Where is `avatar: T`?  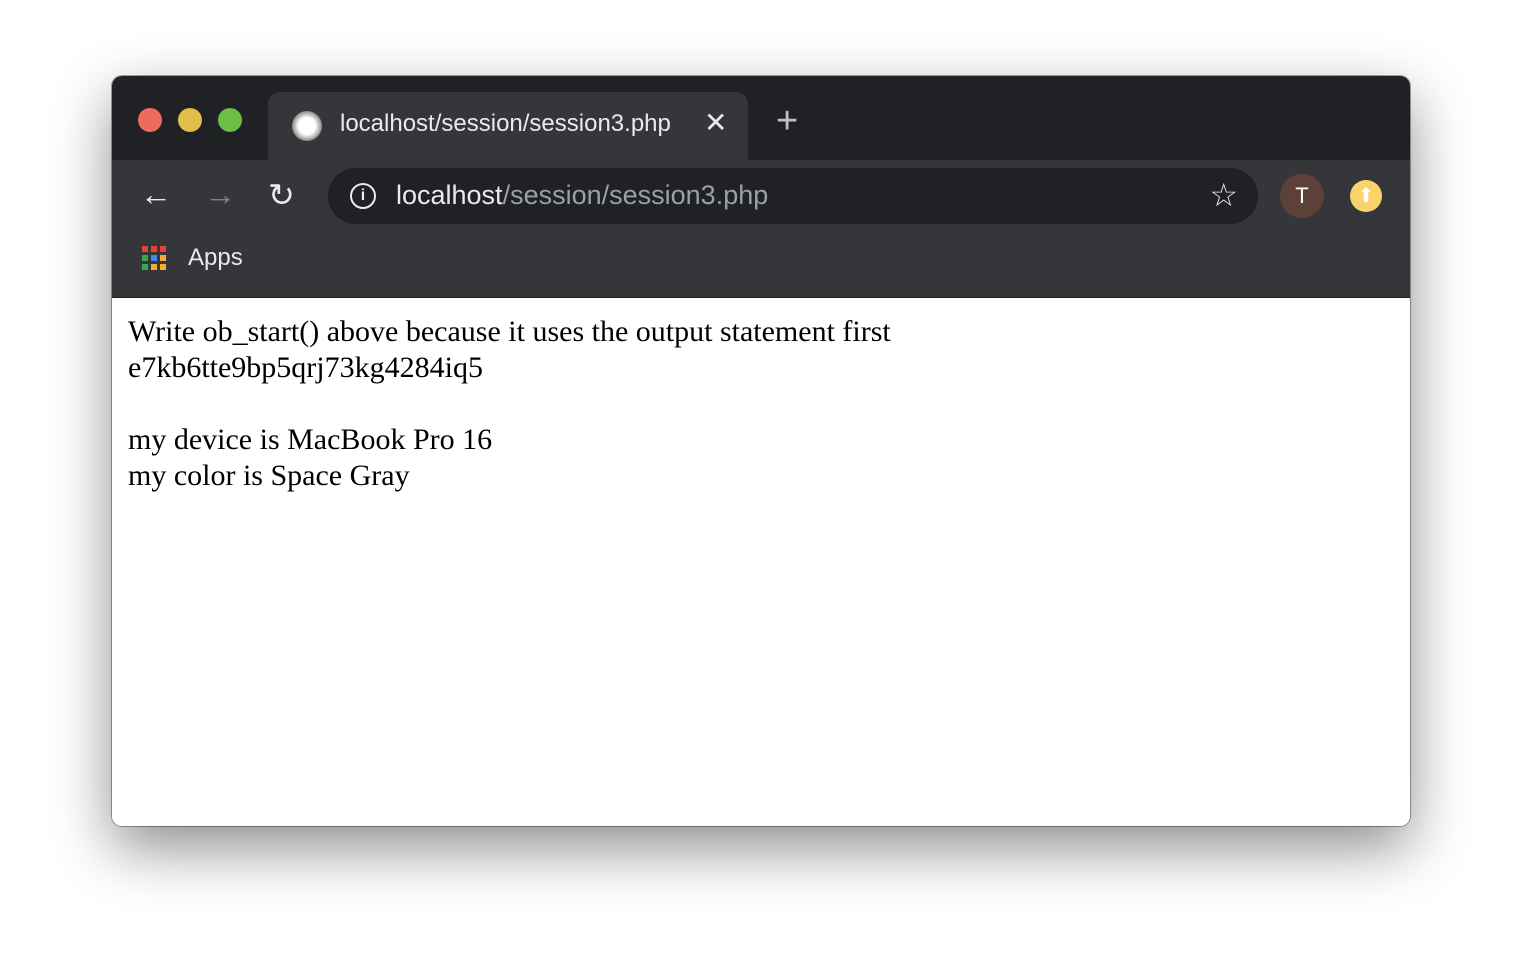
avatar: T is located at coordinates (1302, 196).